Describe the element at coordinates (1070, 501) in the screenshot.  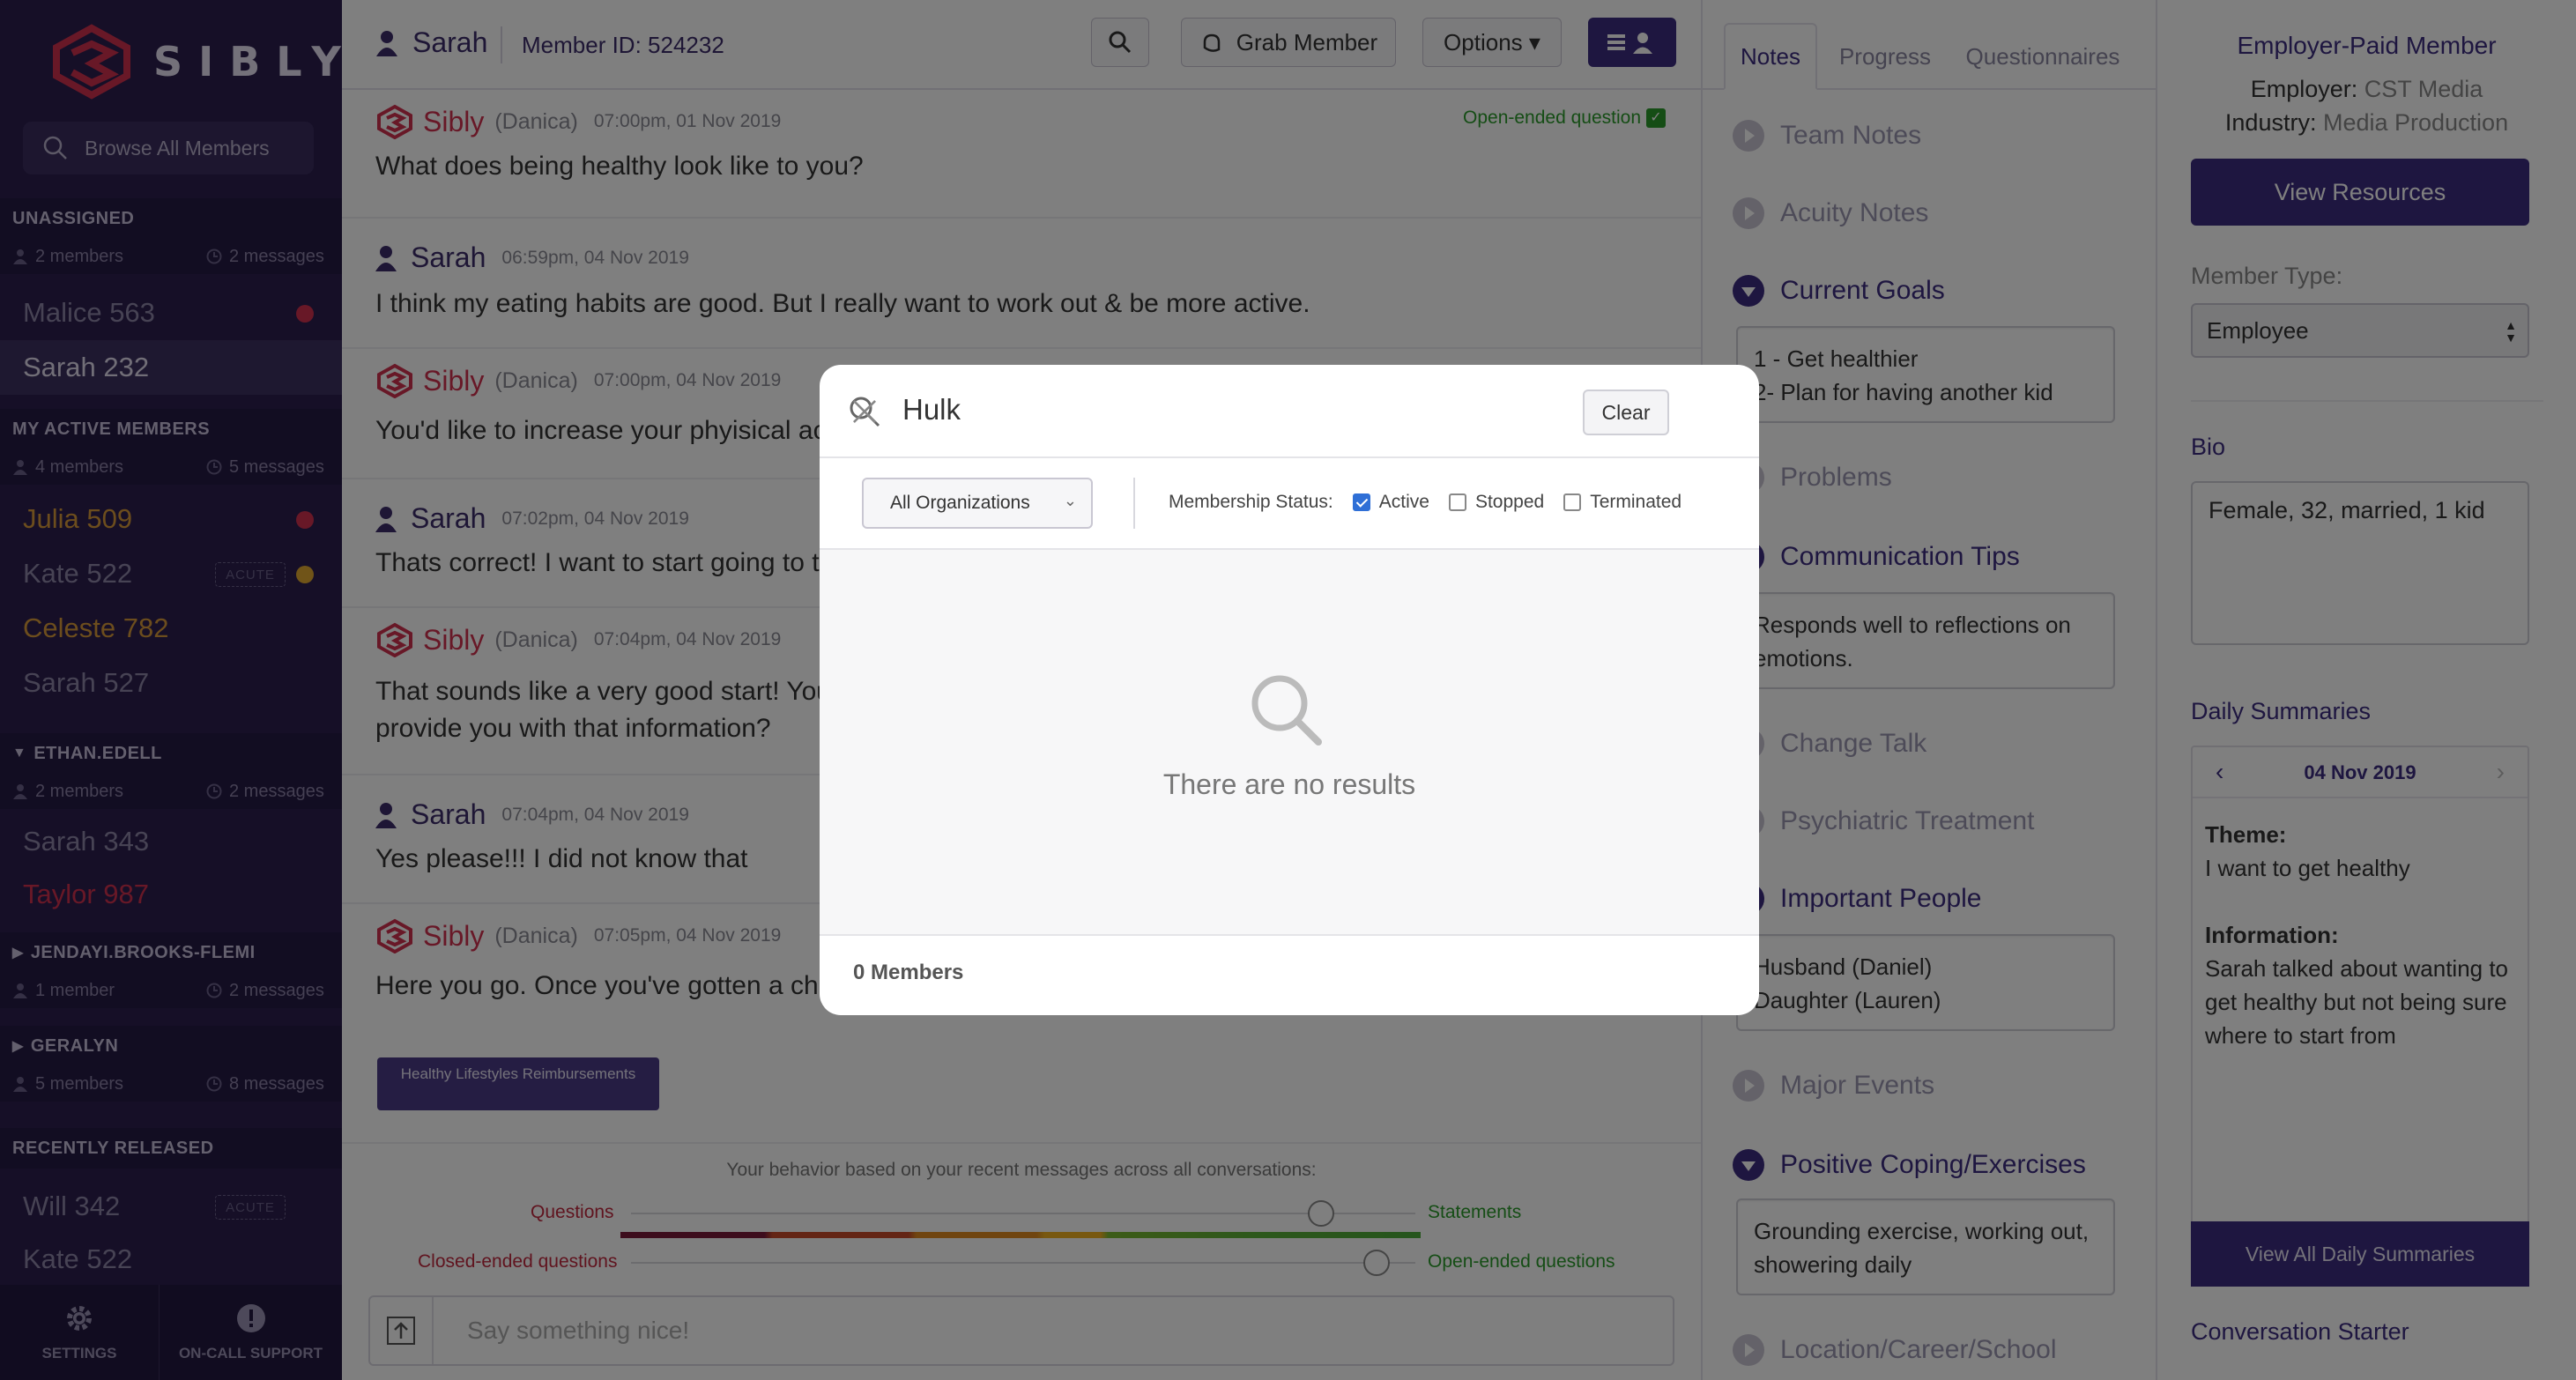
I see `chevron-down-icon: ⌄` at that location.